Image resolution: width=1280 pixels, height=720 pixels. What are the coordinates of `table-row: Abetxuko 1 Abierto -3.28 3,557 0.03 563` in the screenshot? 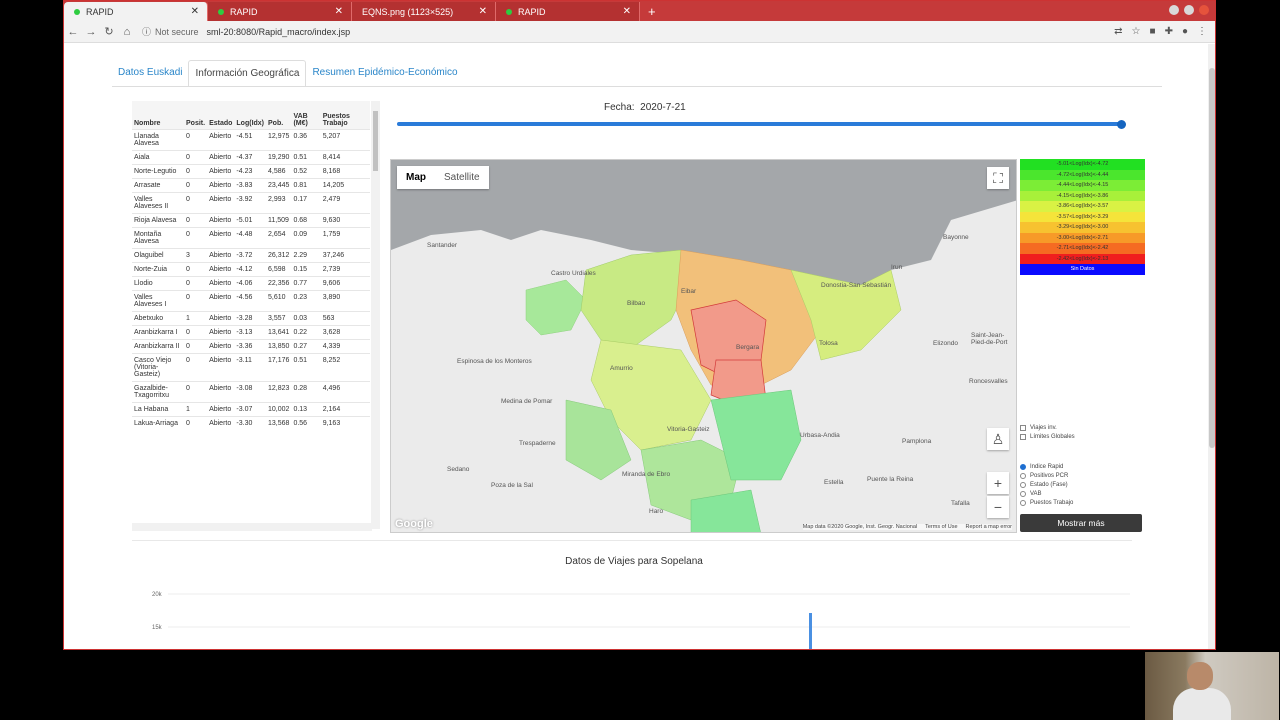 It's located at (251, 317).